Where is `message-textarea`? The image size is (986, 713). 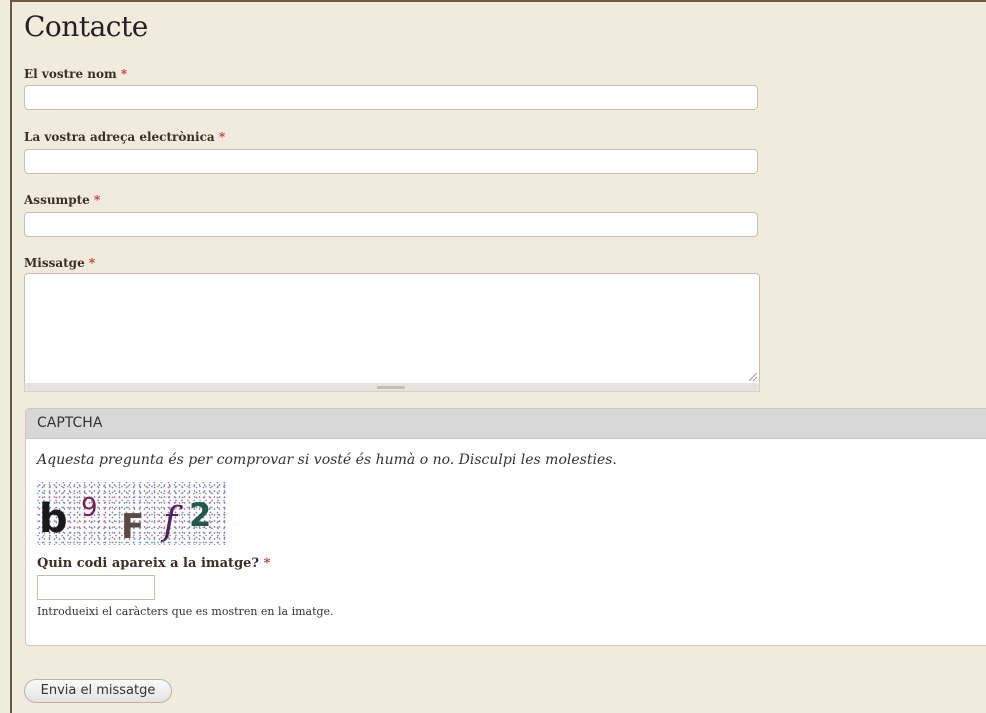
message-textarea is located at coordinates (392, 328).